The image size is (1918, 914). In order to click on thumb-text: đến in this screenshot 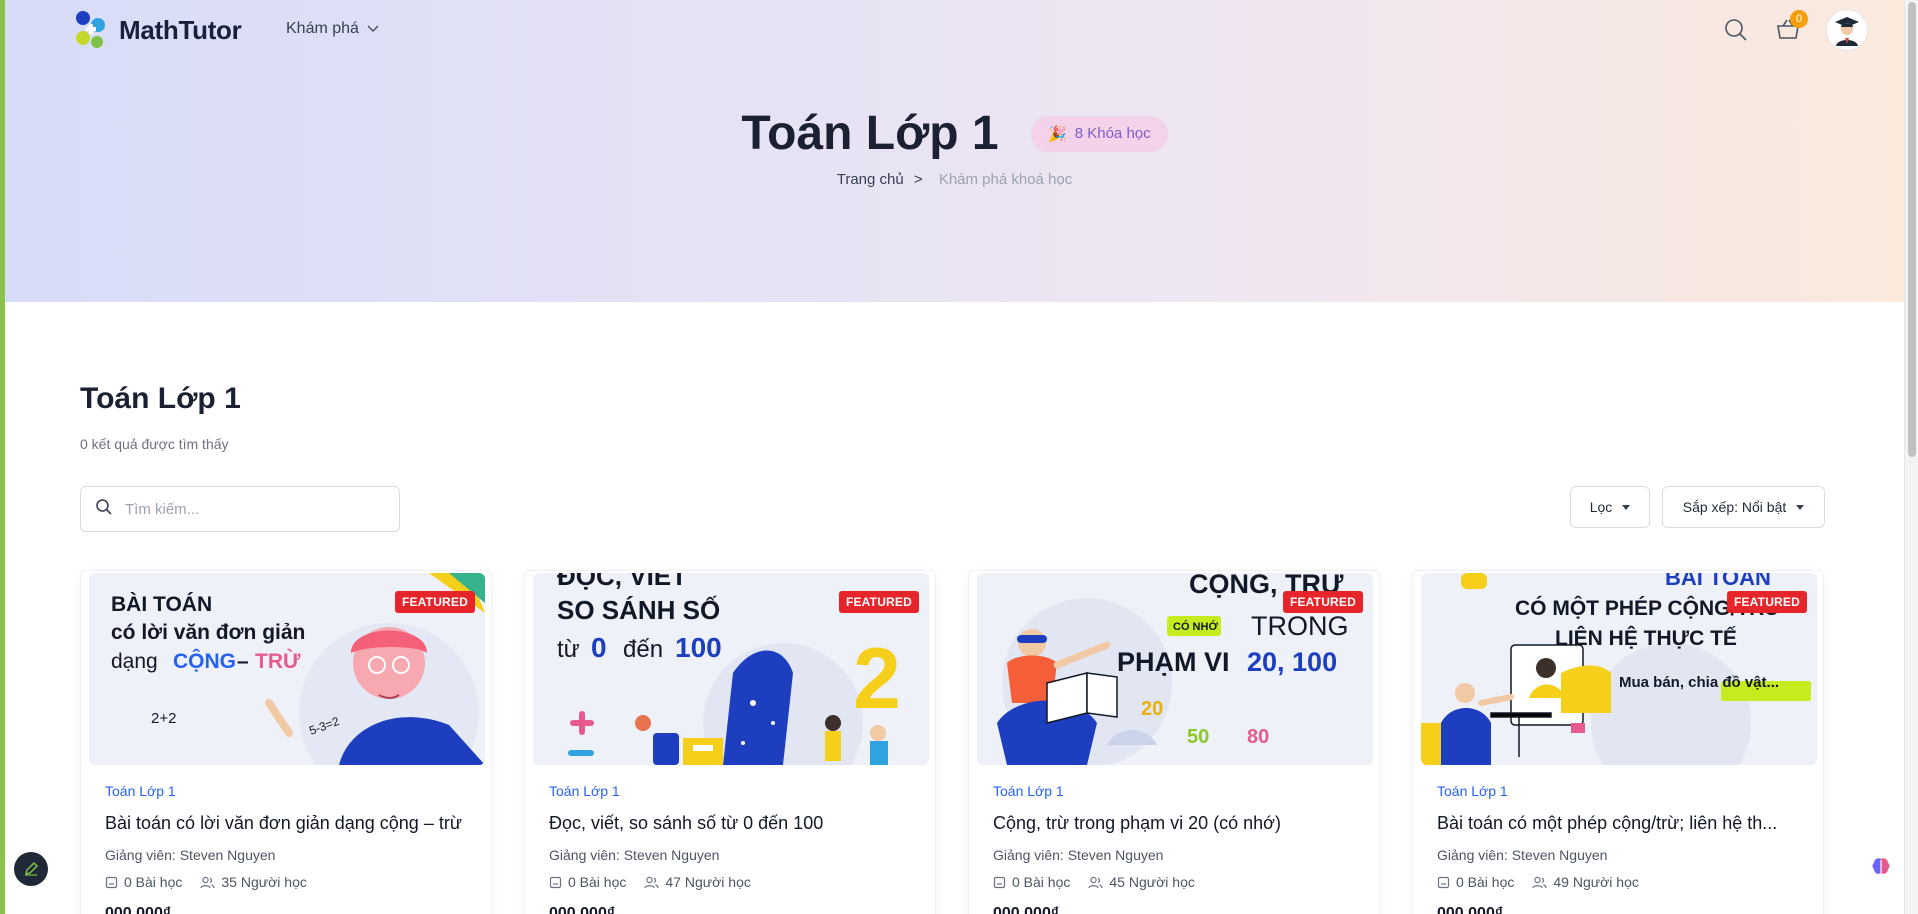, I will do `click(643, 649)`.